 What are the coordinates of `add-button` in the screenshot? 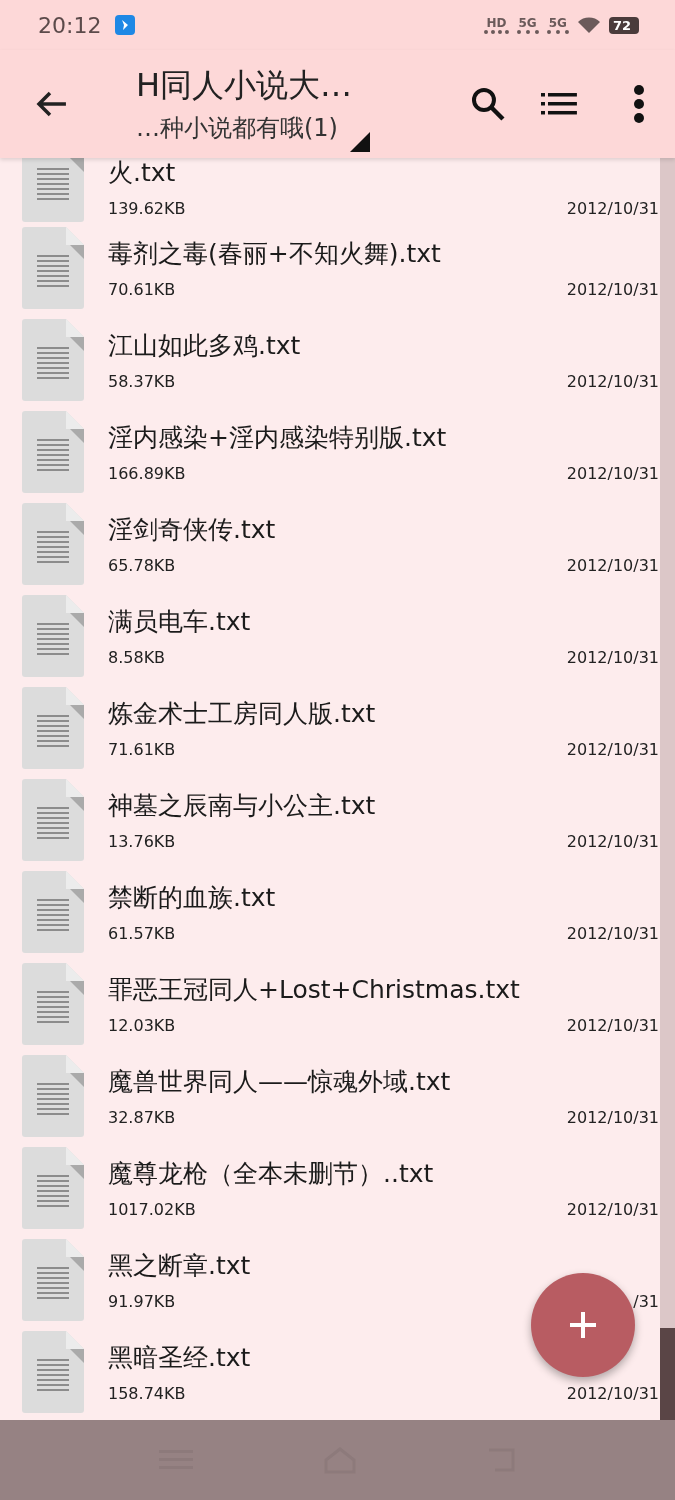 It's located at (583, 1325).